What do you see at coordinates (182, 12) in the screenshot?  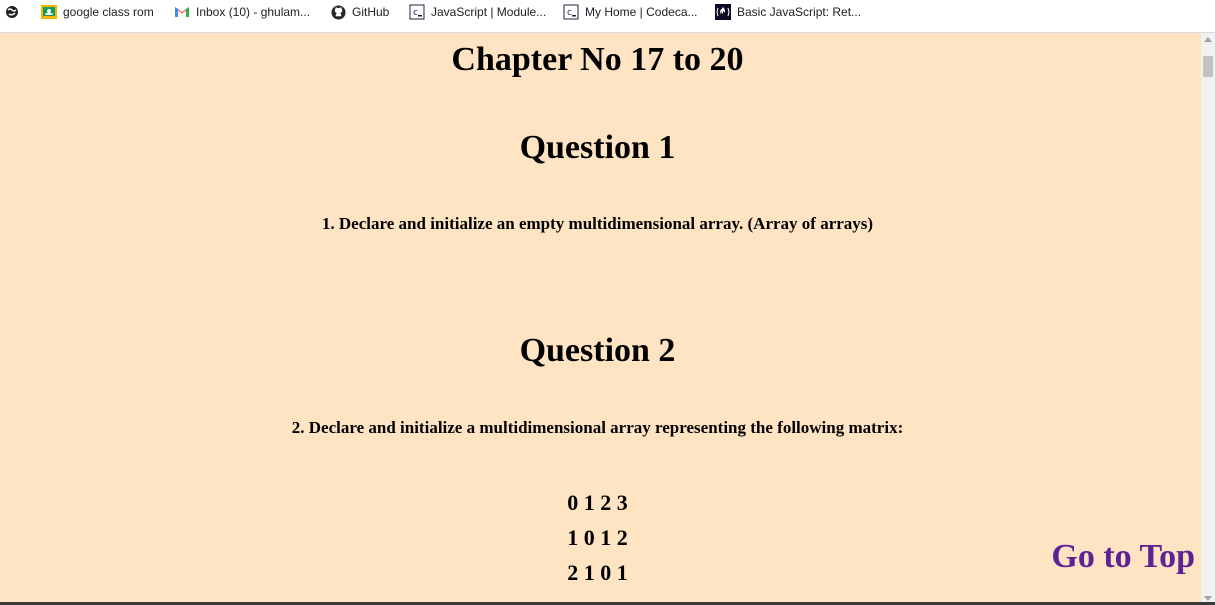 I see `gmail-icon` at bounding box center [182, 12].